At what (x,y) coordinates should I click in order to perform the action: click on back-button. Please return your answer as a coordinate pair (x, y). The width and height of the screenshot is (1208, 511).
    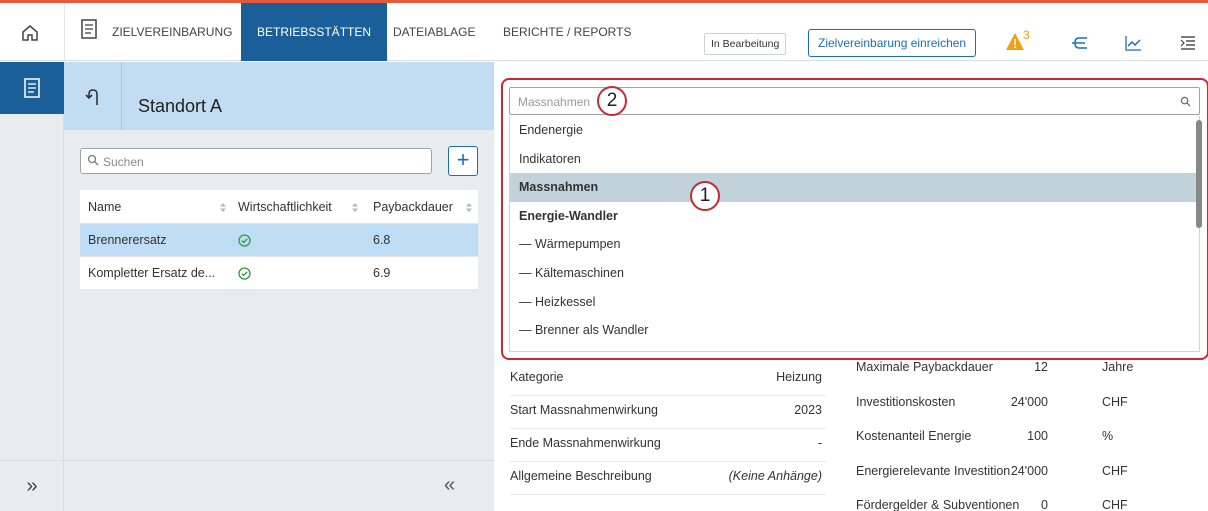
    Looking at the image, I should click on (93, 96).